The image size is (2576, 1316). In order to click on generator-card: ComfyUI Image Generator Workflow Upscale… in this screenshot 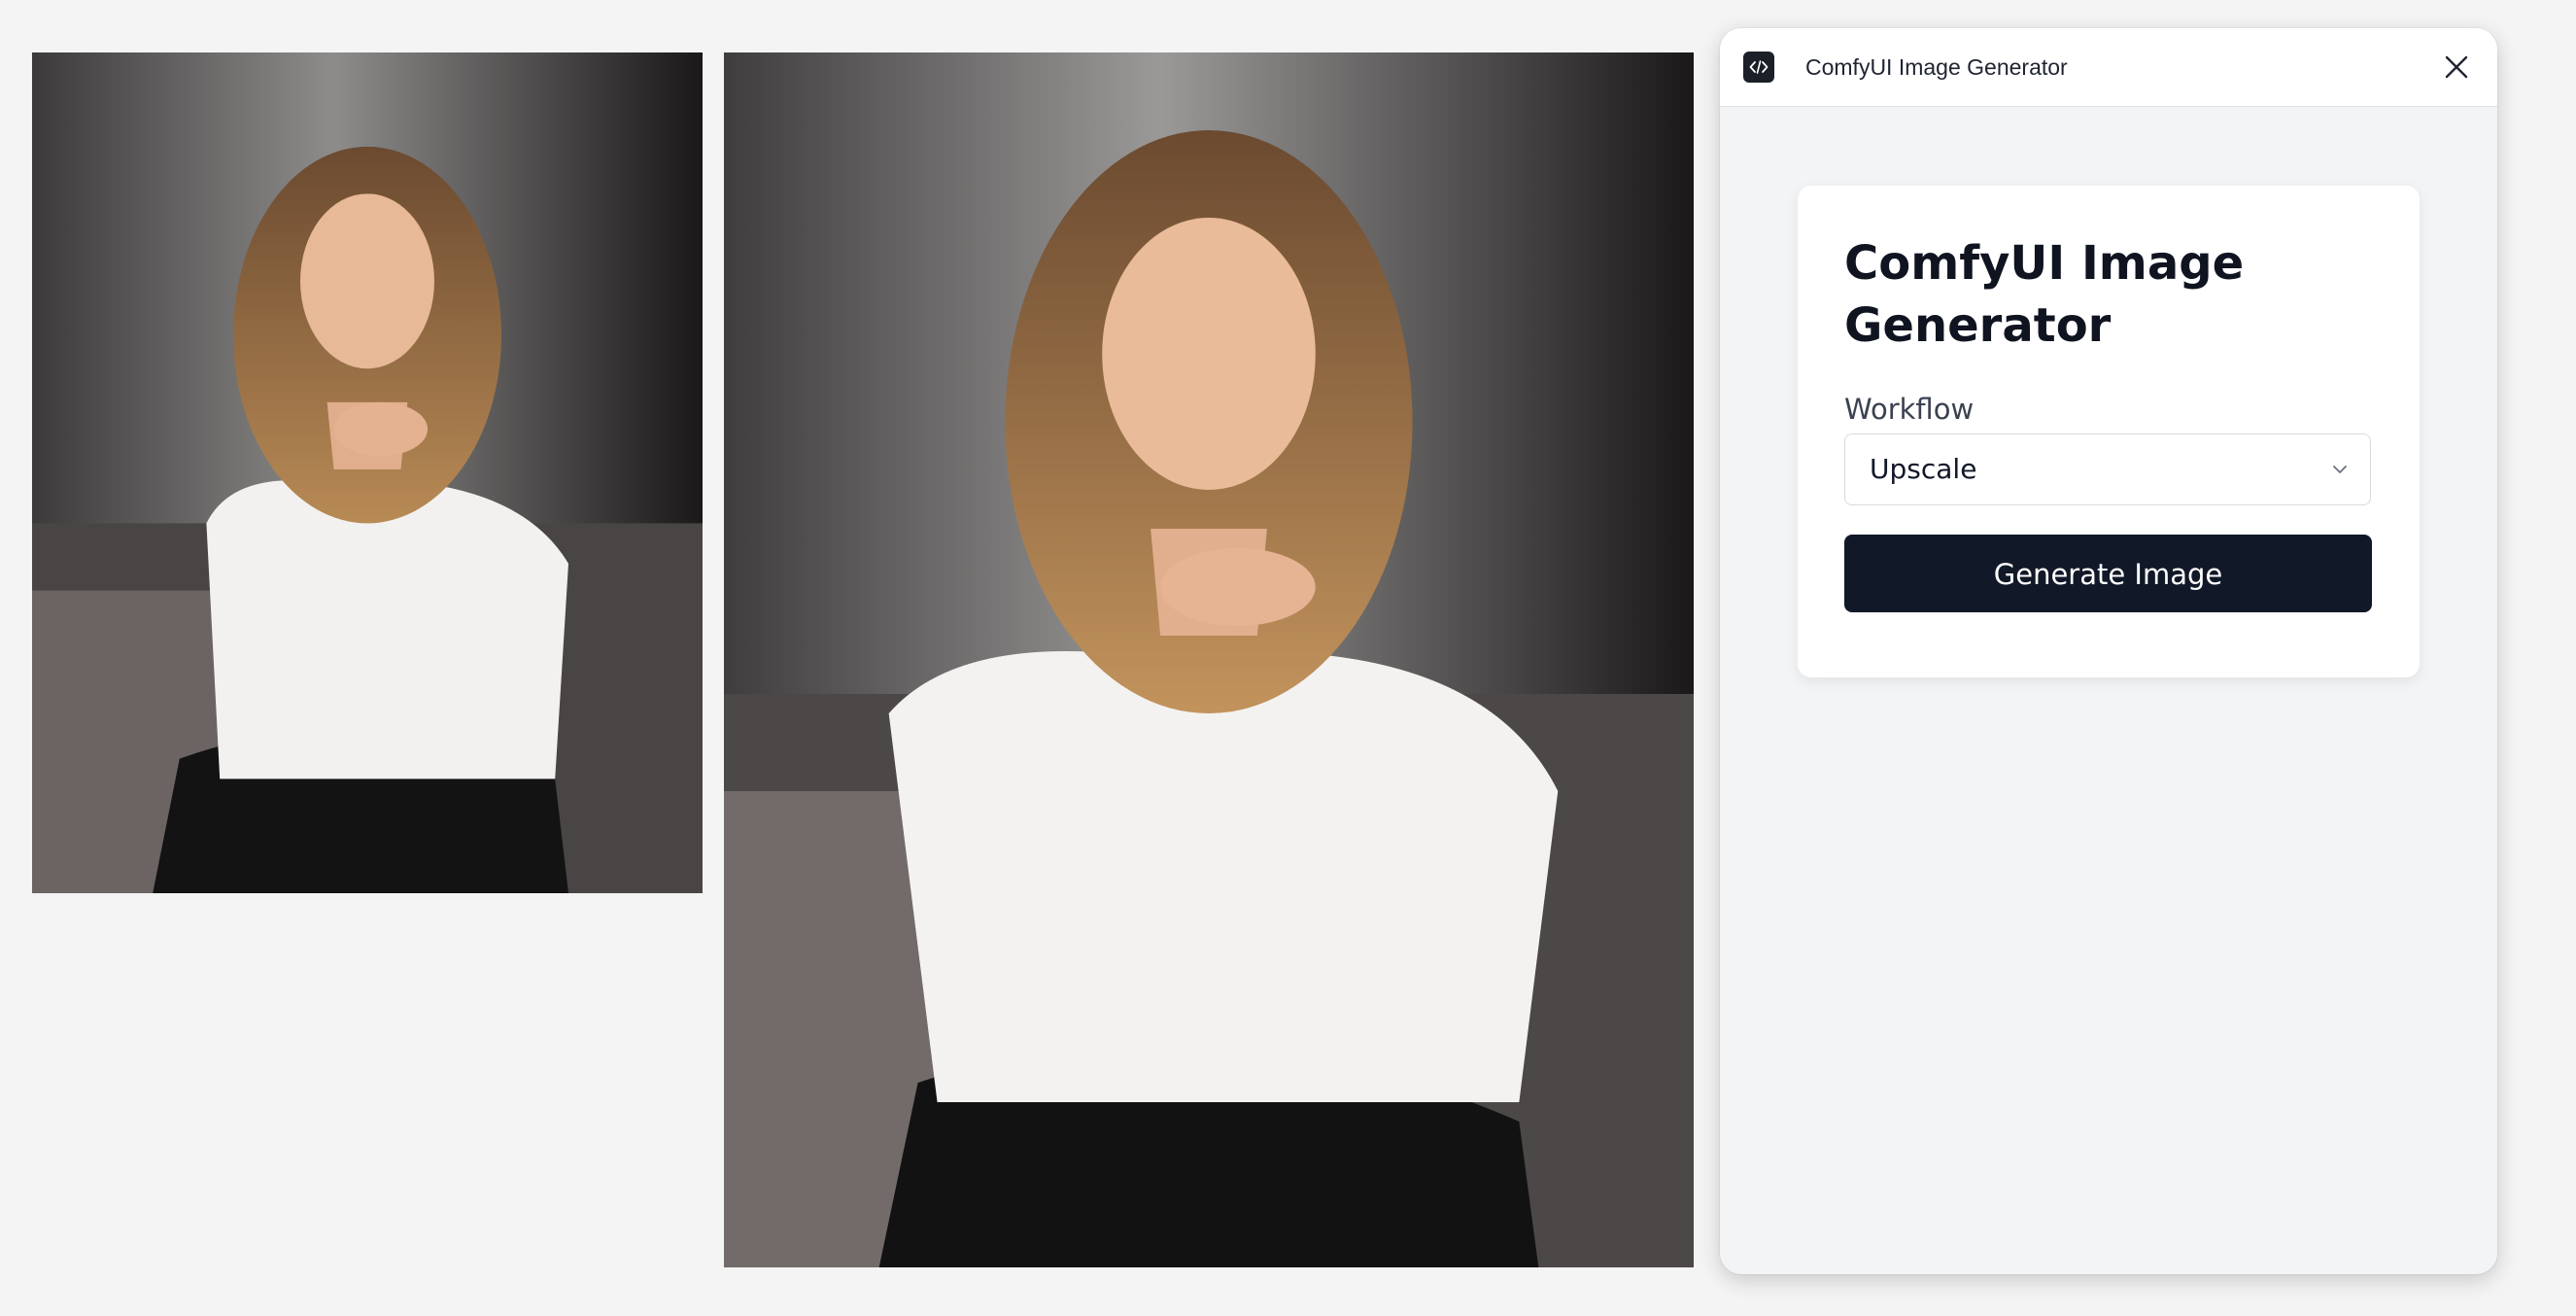, I will do `click(2109, 431)`.